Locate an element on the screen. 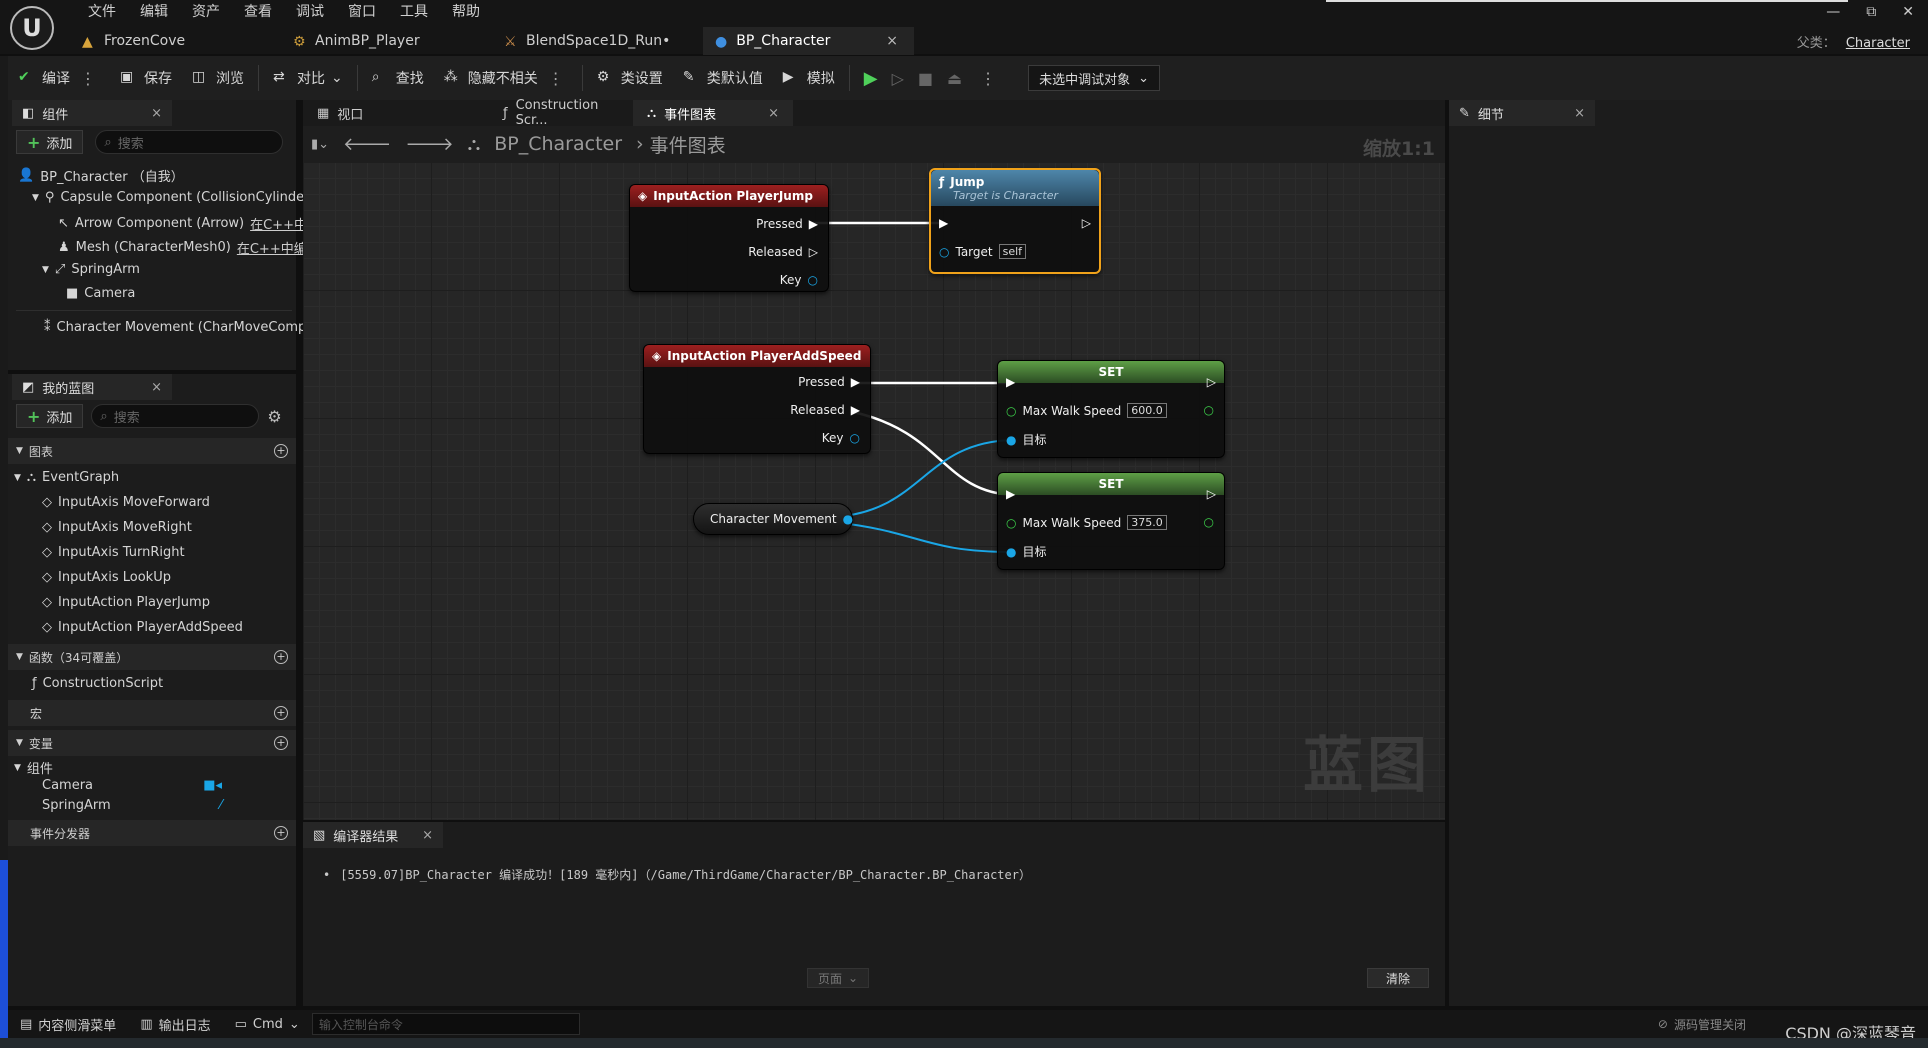 This screenshot has height=1048, width=1928. section-event-dispatchers: 事件分发器 + is located at coordinates (152, 833).